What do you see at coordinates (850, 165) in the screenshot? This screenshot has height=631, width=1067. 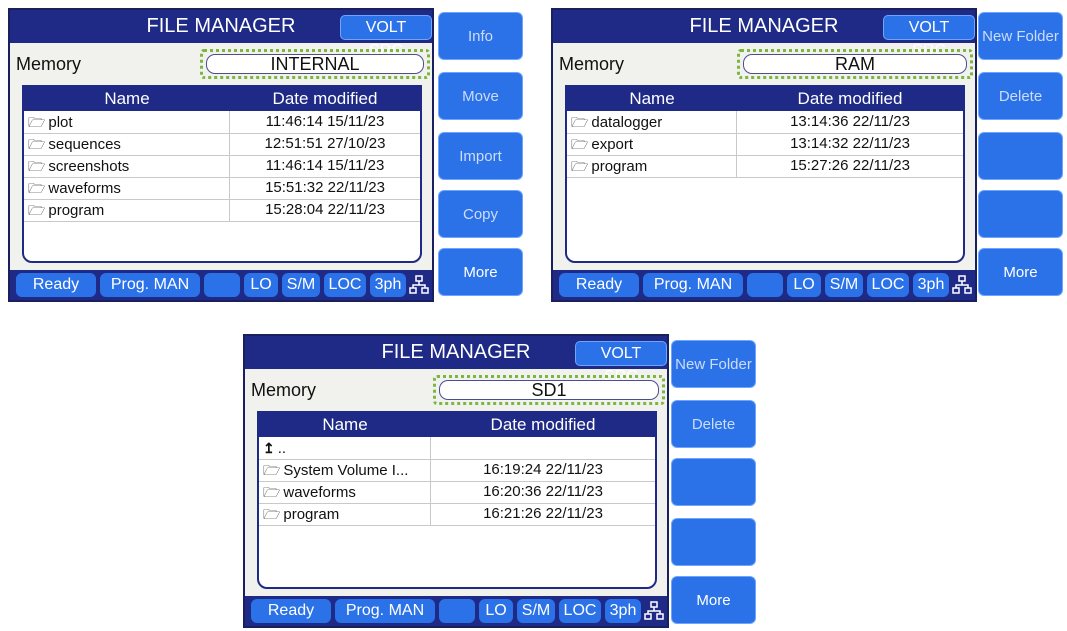 I see `file-date: 15:27:26 22/11/23` at bounding box center [850, 165].